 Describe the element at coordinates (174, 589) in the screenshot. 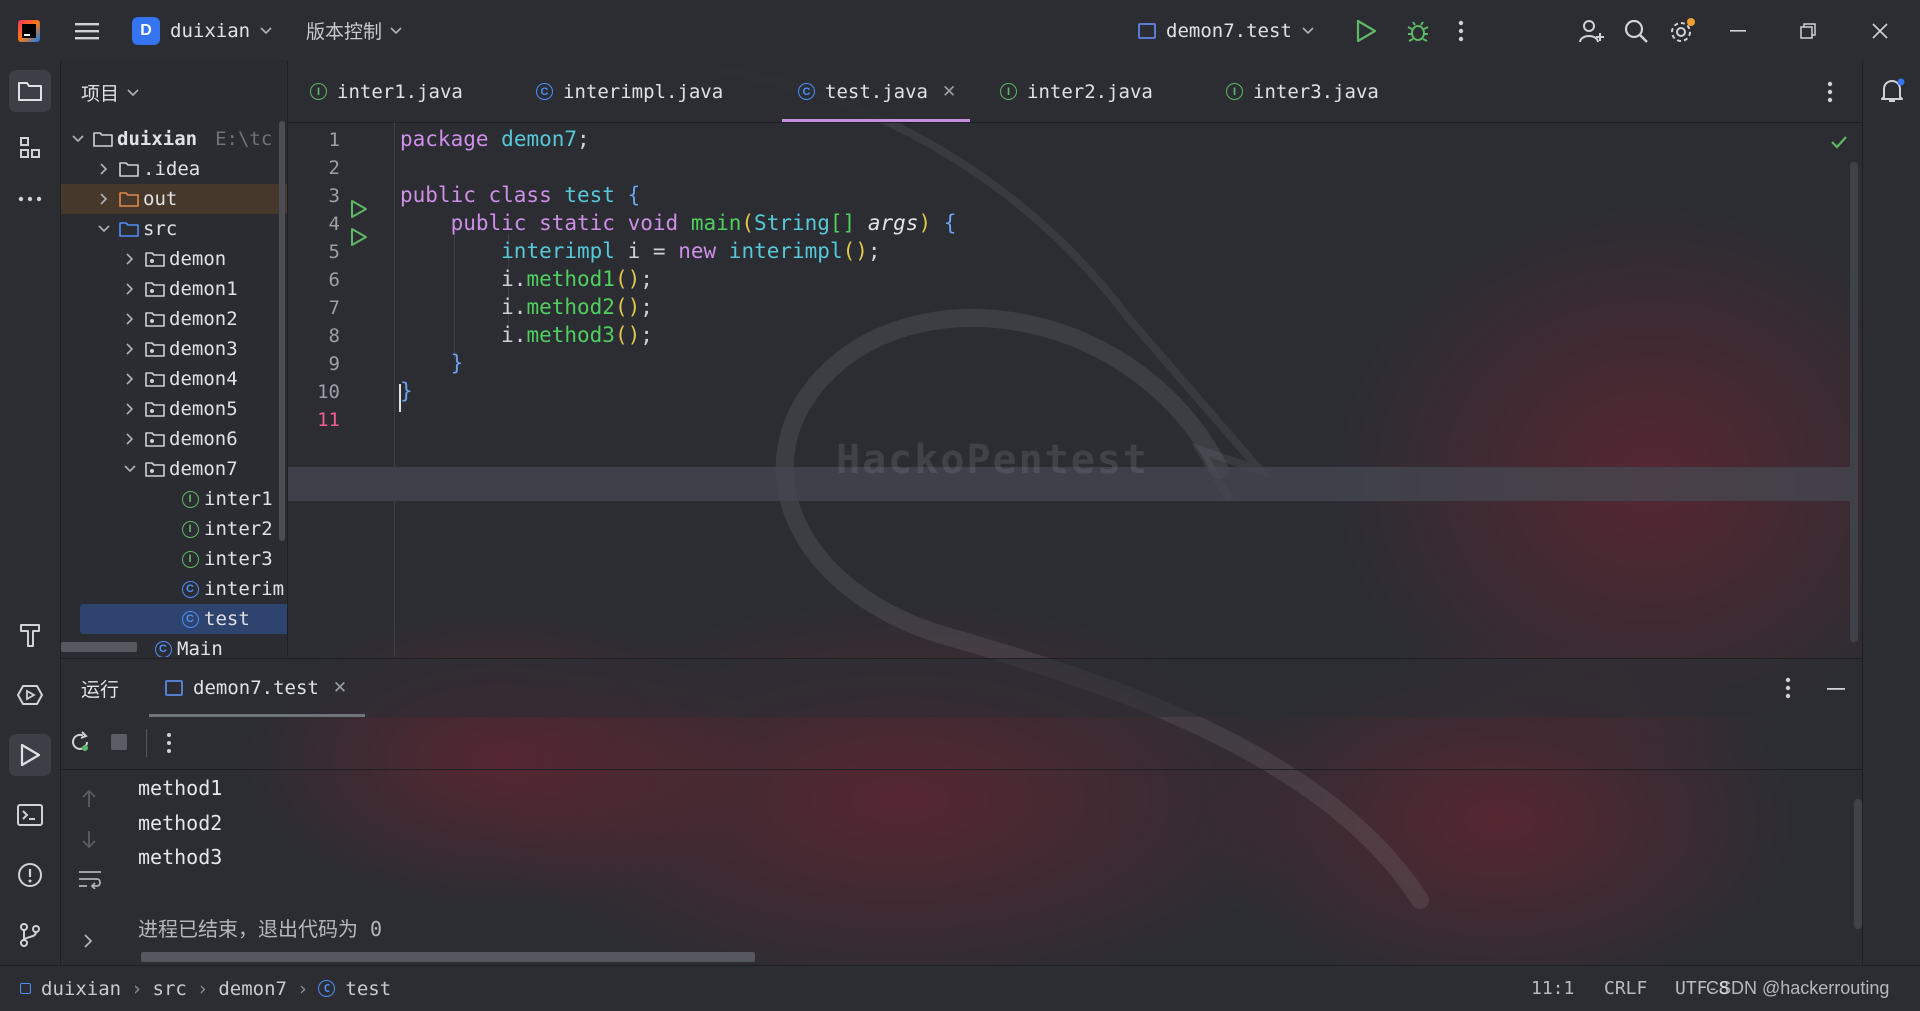

I see `tree-item-interimpl: C interim` at that location.